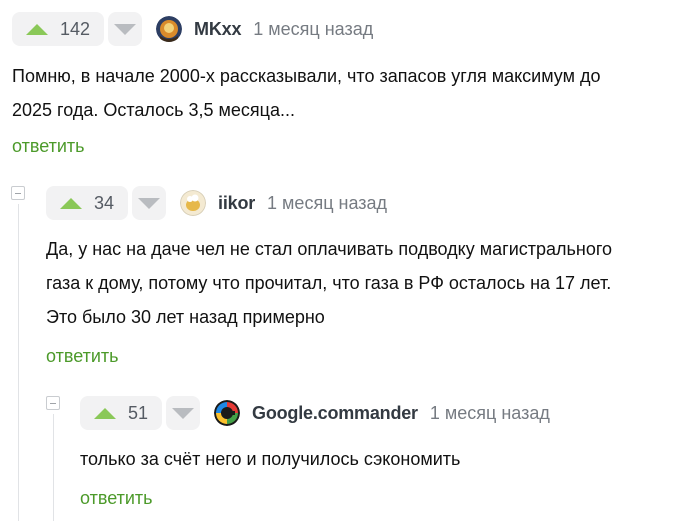 The width and height of the screenshot is (700, 521). I want to click on upvote-button: 51, so click(121, 413).